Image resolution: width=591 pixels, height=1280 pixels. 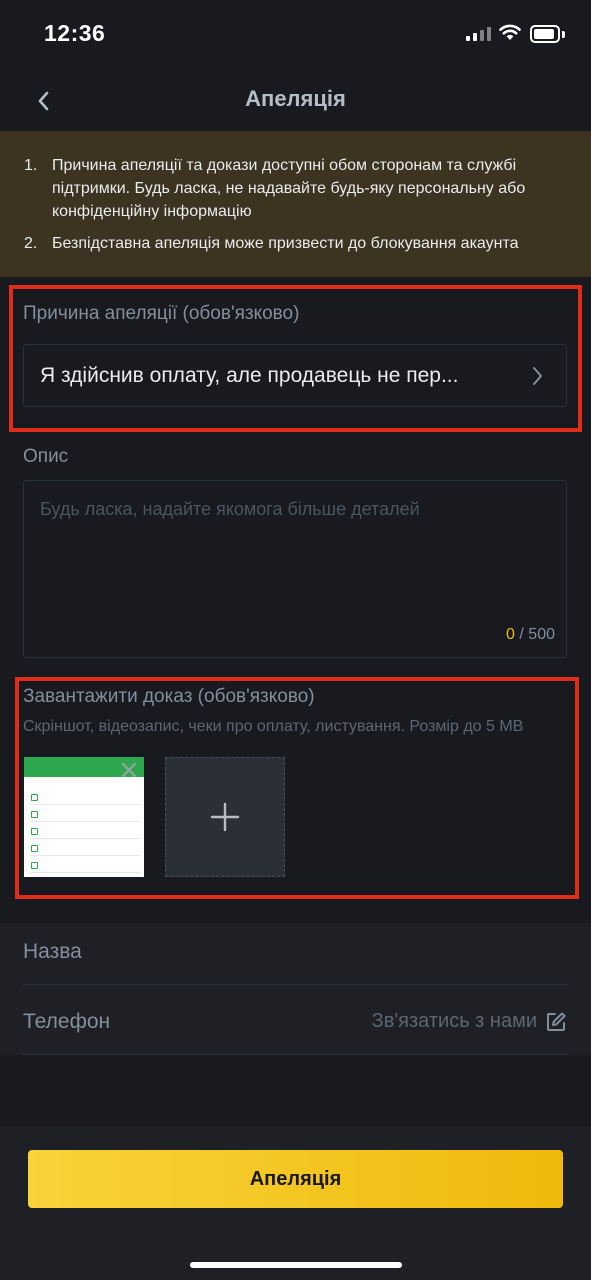 What do you see at coordinates (161, 313) in the screenshot?
I see `reason-label: Причина апеляції (обов'язково)` at bounding box center [161, 313].